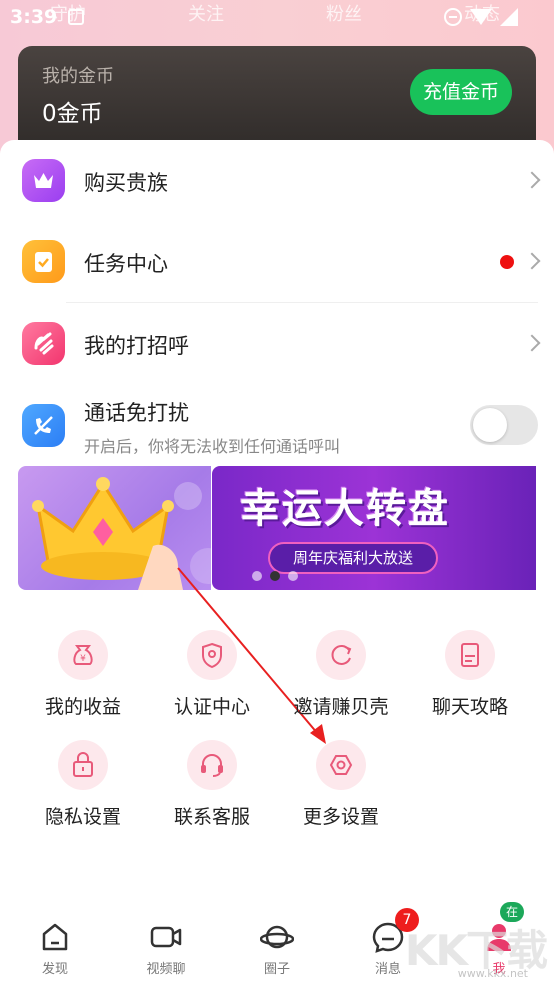 Image resolution: width=554 pixels, height=984 pixels. What do you see at coordinates (54, 969) in the screenshot?
I see `nav-label: 发现` at bounding box center [54, 969].